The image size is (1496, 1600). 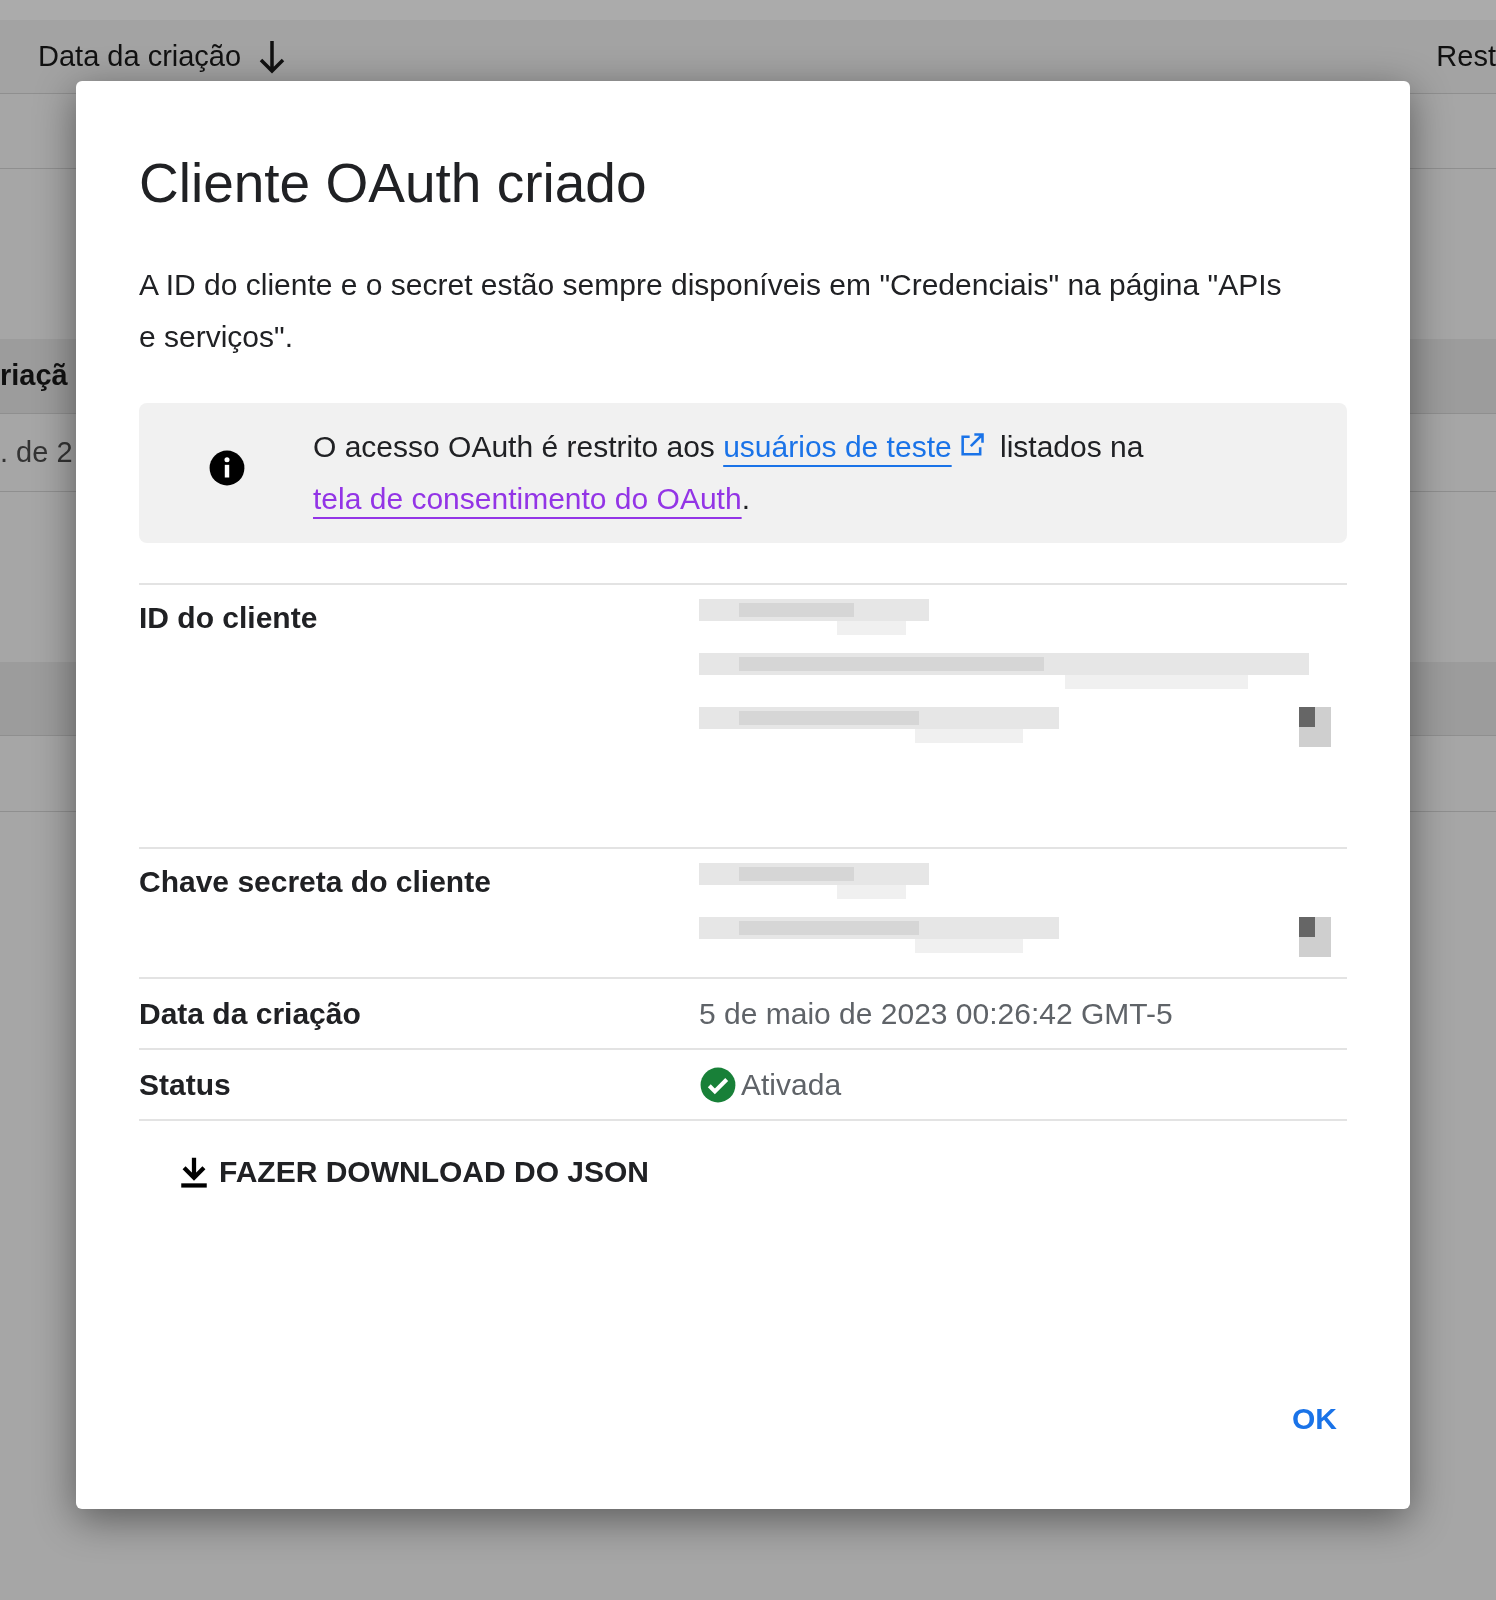 I want to click on field-label: Chave secreta do cliente, so click(x=315, y=881).